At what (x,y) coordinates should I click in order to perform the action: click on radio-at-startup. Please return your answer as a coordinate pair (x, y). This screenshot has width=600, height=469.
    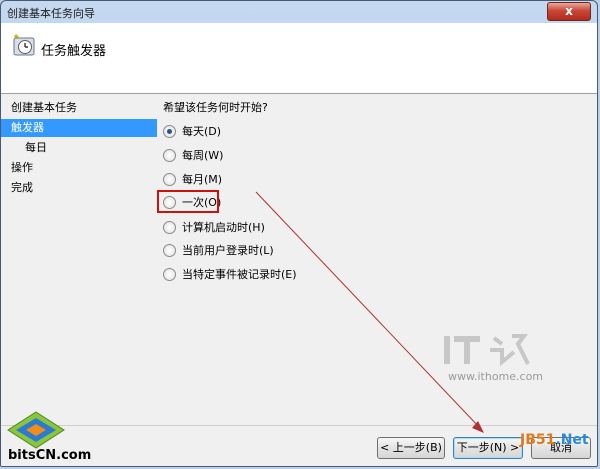
    Looking at the image, I should click on (169, 227).